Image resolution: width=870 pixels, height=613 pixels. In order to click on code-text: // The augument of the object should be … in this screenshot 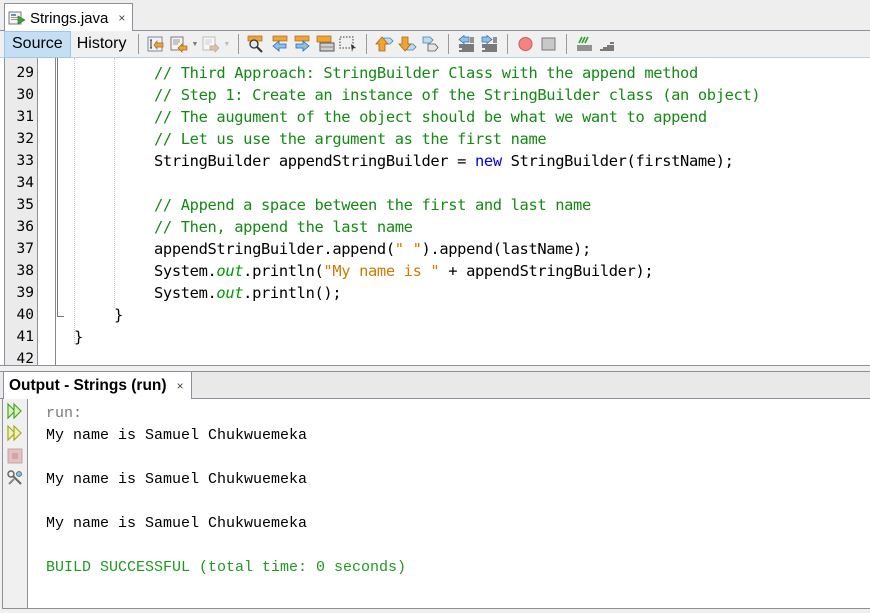, I will do `click(430, 117)`.